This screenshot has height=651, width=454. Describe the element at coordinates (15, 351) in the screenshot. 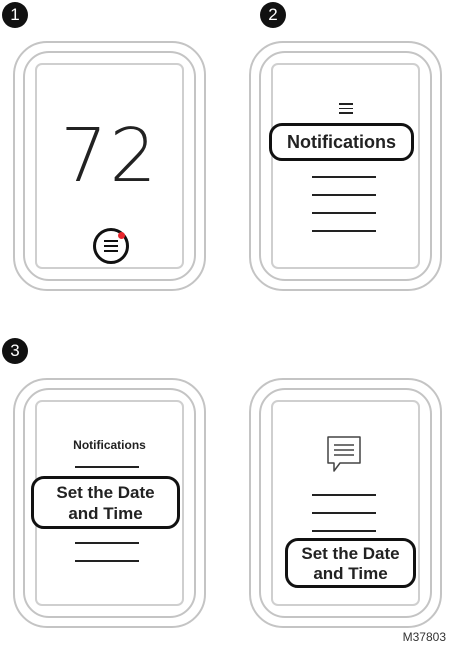

I see `step-3-badge: 3` at that location.